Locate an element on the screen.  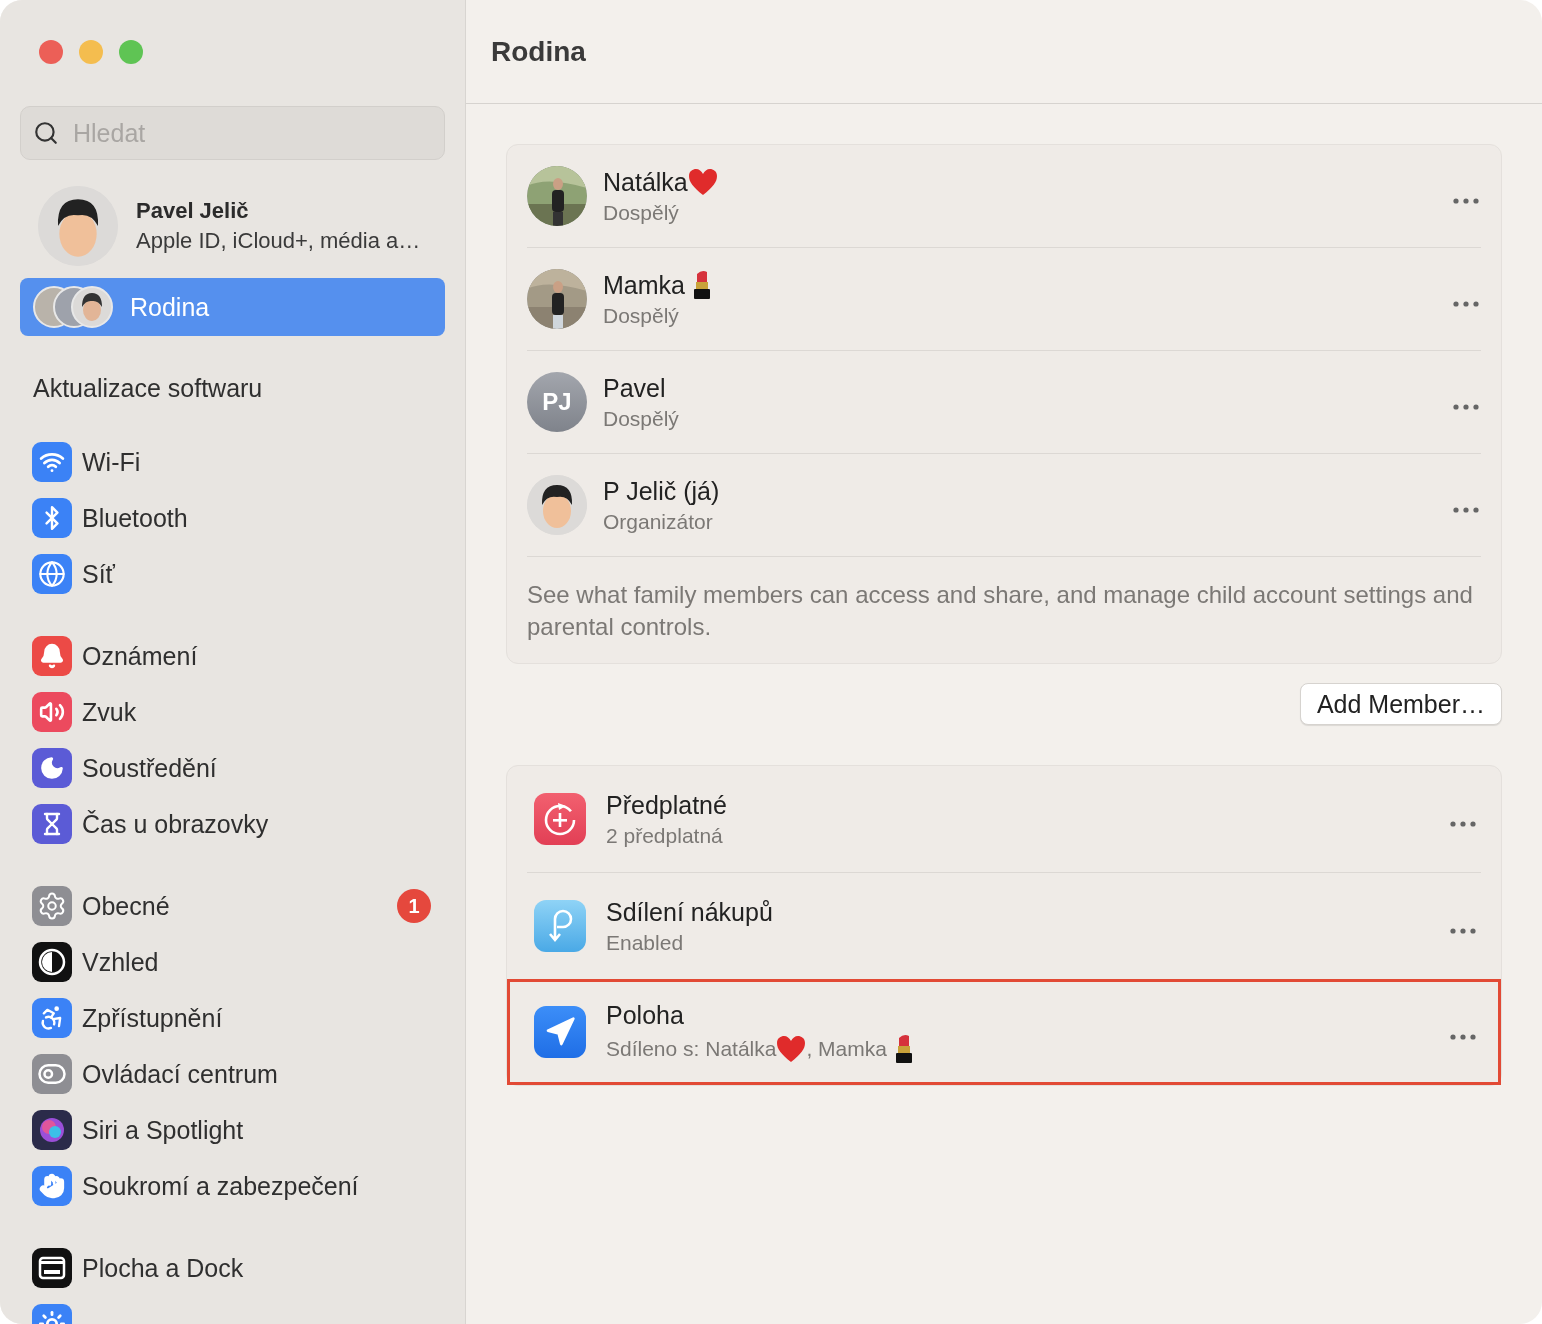
member-name: Mamka is located at coordinates (644, 285).